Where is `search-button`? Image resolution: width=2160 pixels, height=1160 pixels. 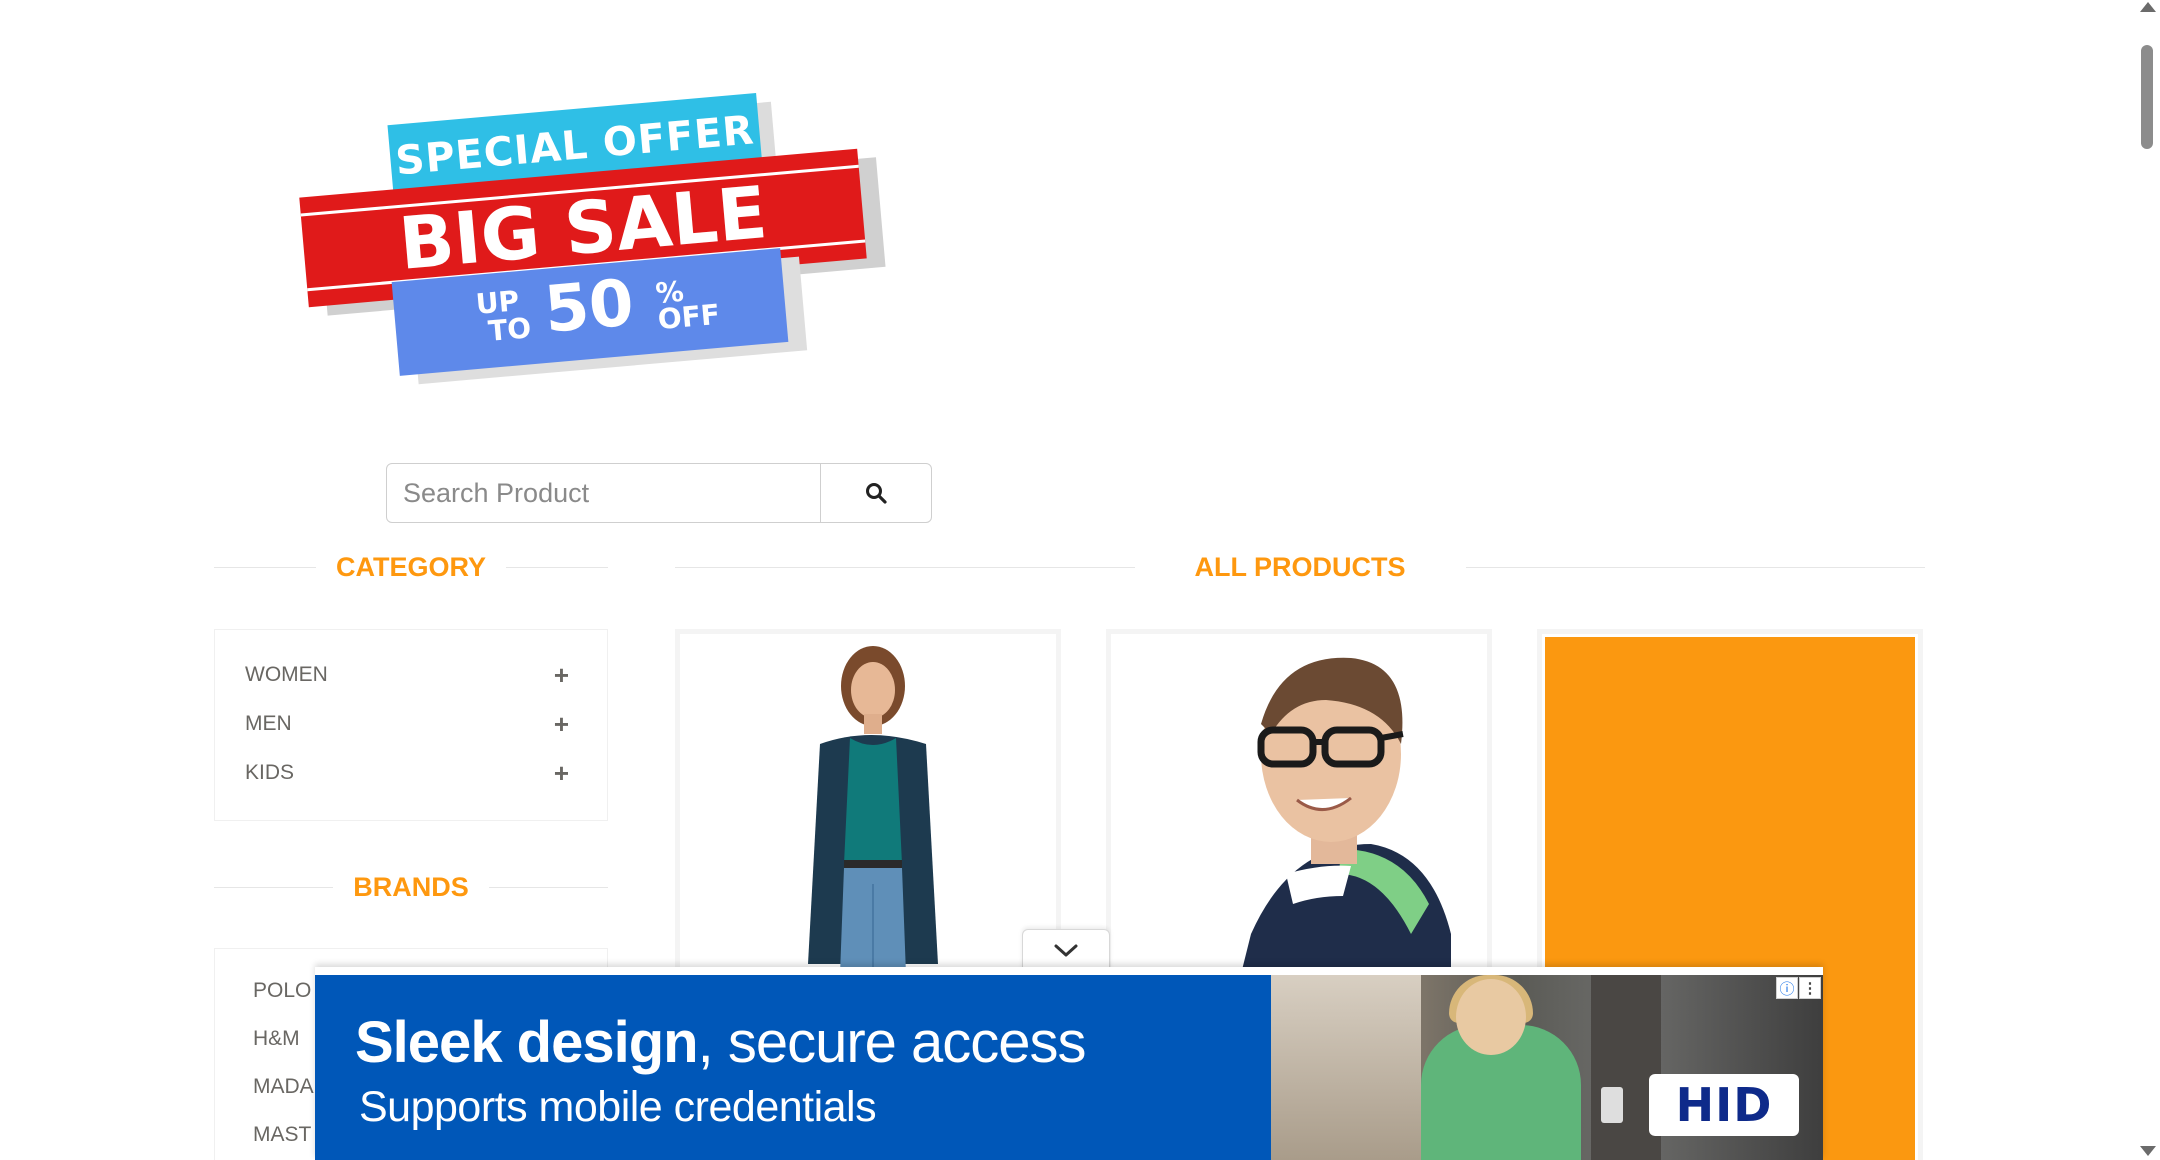 search-button is located at coordinates (876, 493).